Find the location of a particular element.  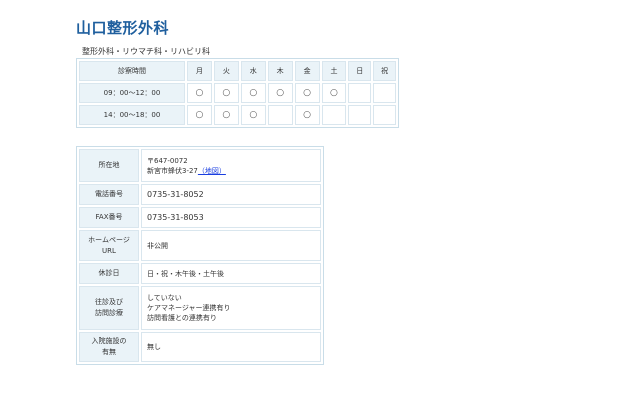

info-row-address: 所在地 〒647-0072 新宮市蜂伏3-27（地図） is located at coordinates (200, 165).